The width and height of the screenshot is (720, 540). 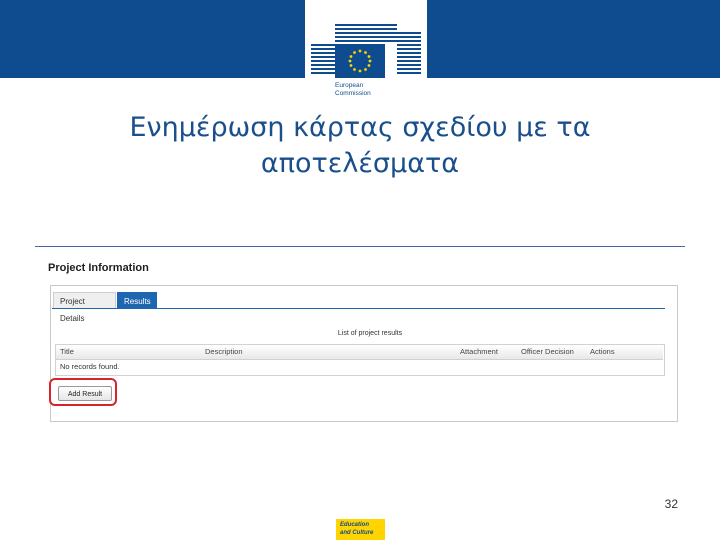 What do you see at coordinates (671, 504) in the screenshot?
I see `page-number: 32` at bounding box center [671, 504].